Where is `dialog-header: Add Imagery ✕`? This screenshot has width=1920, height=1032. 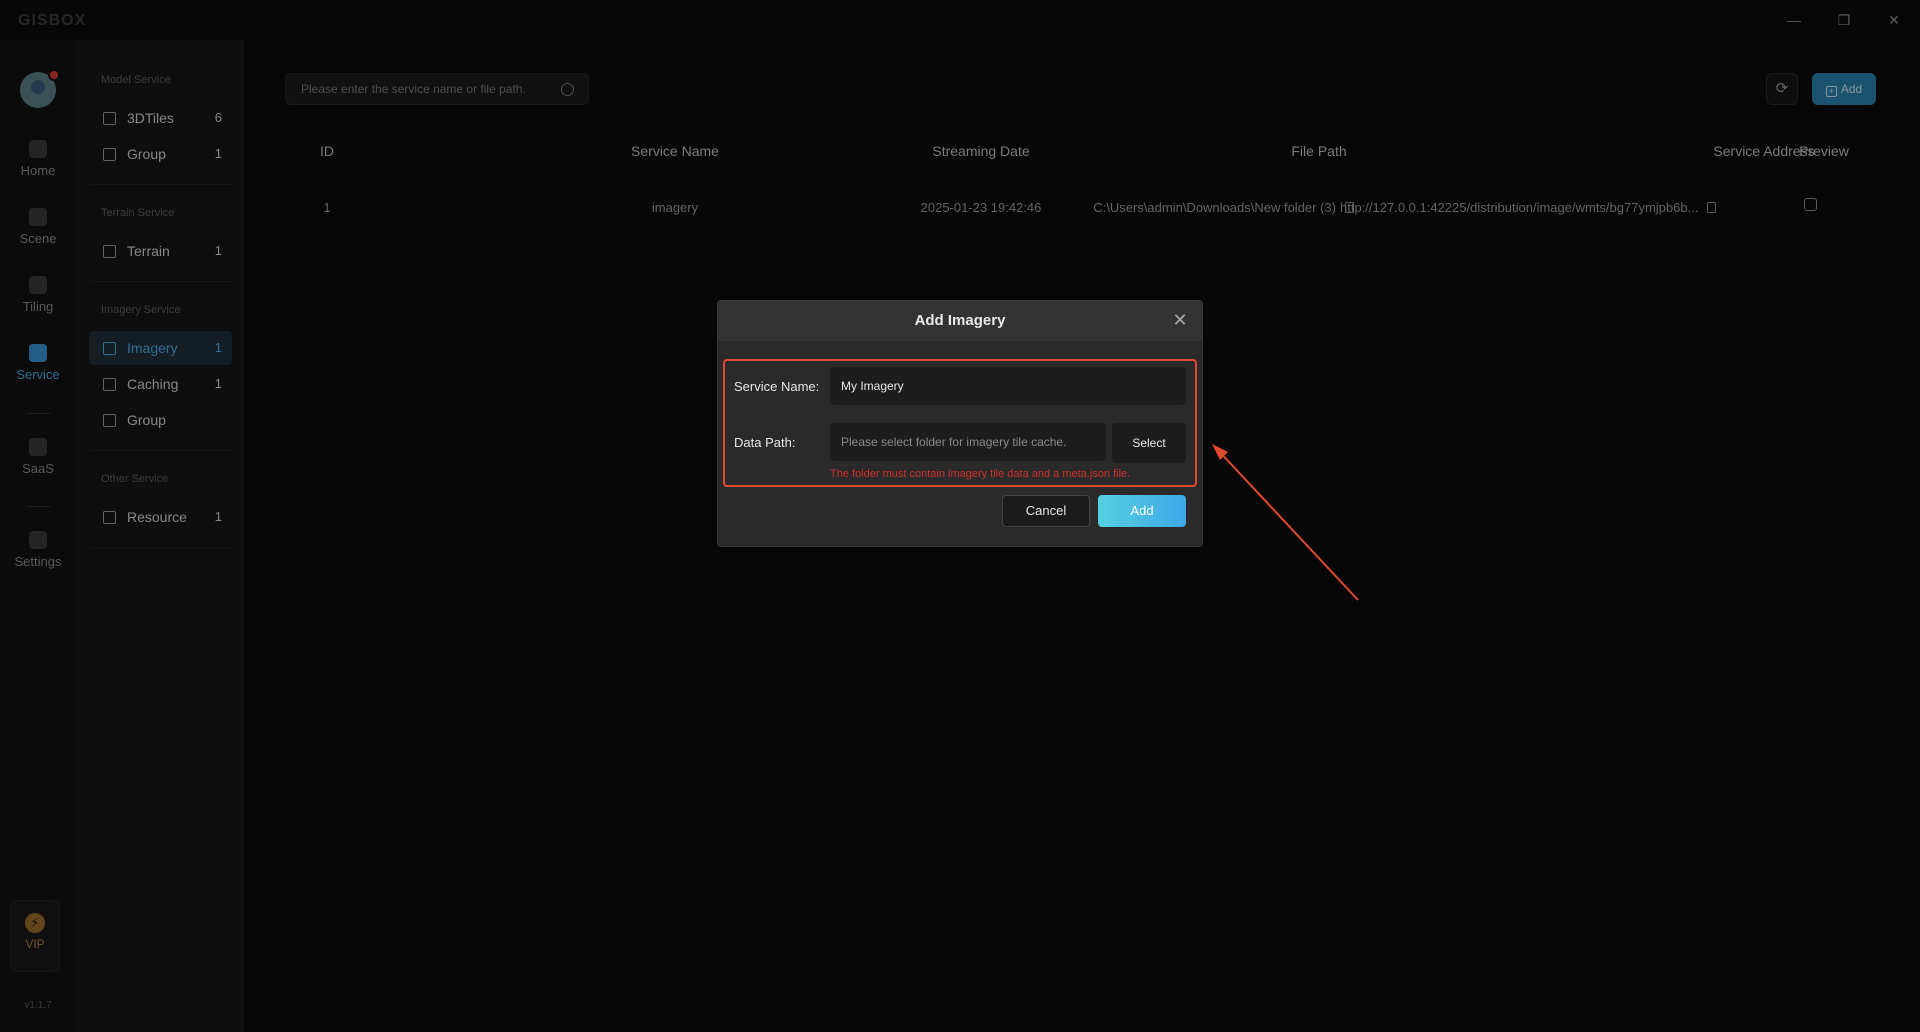
dialog-header: Add Imagery ✕ is located at coordinates (960, 321).